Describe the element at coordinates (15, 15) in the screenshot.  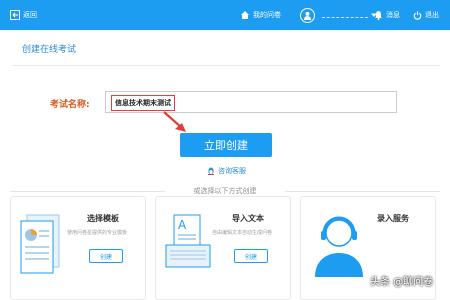
I see `back-icon` at that location.